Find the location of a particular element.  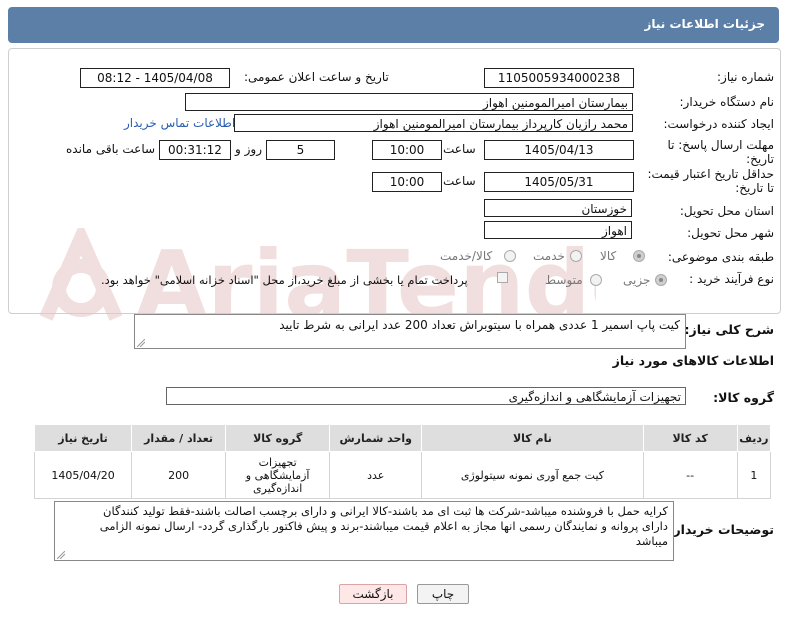

cell-row: 1 is located at coordinates (754, 475).